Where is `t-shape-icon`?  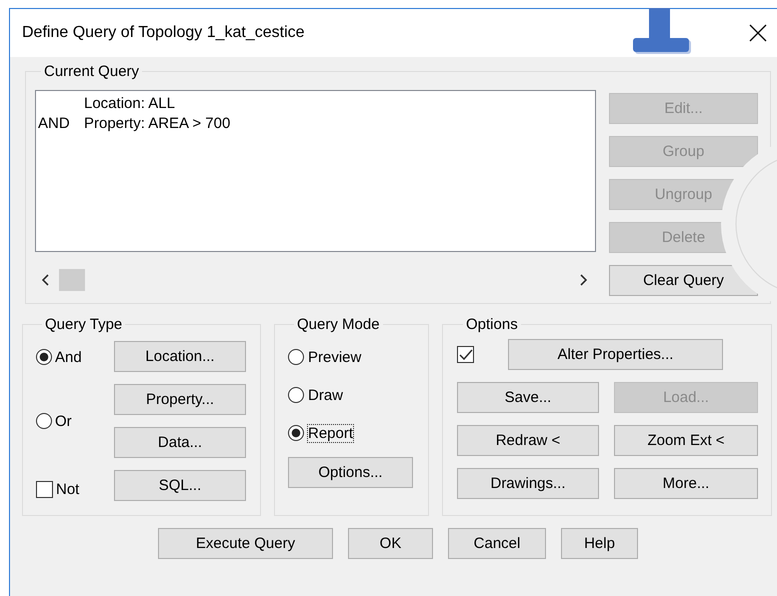
t-shape-icon is located at coordinates (662, 31).